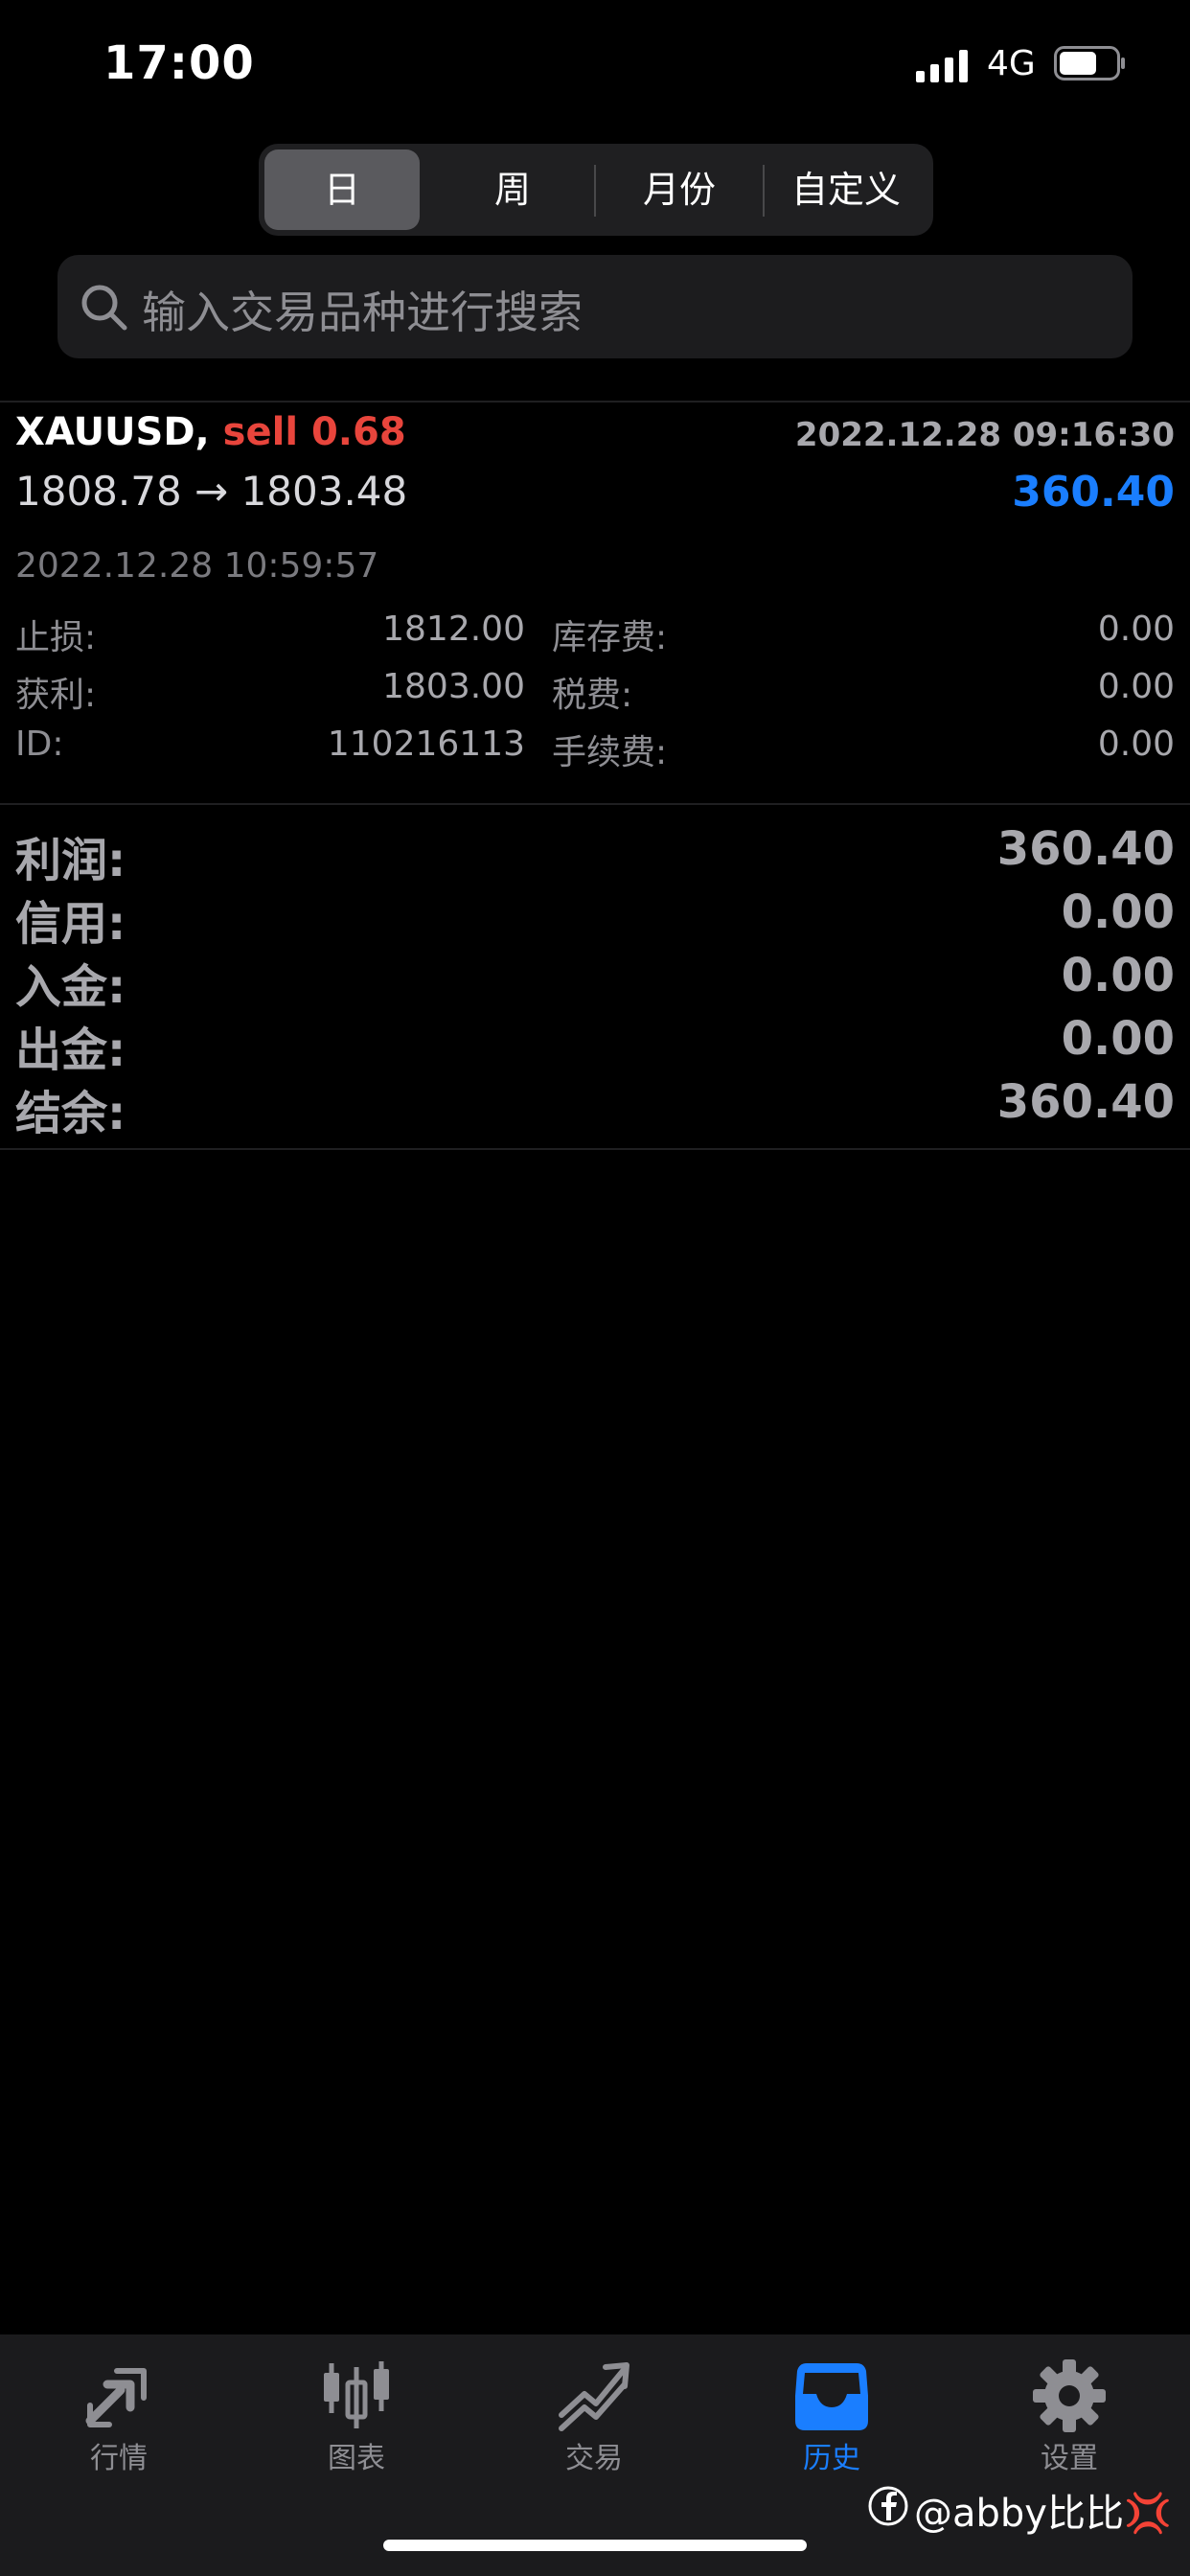 This screenshot has height=2576, width=1190. What do you see at coordinates (453, 629) in the screenshot?
I see `stop-loss-value: 1812.00` at bounding box center [453, 629].